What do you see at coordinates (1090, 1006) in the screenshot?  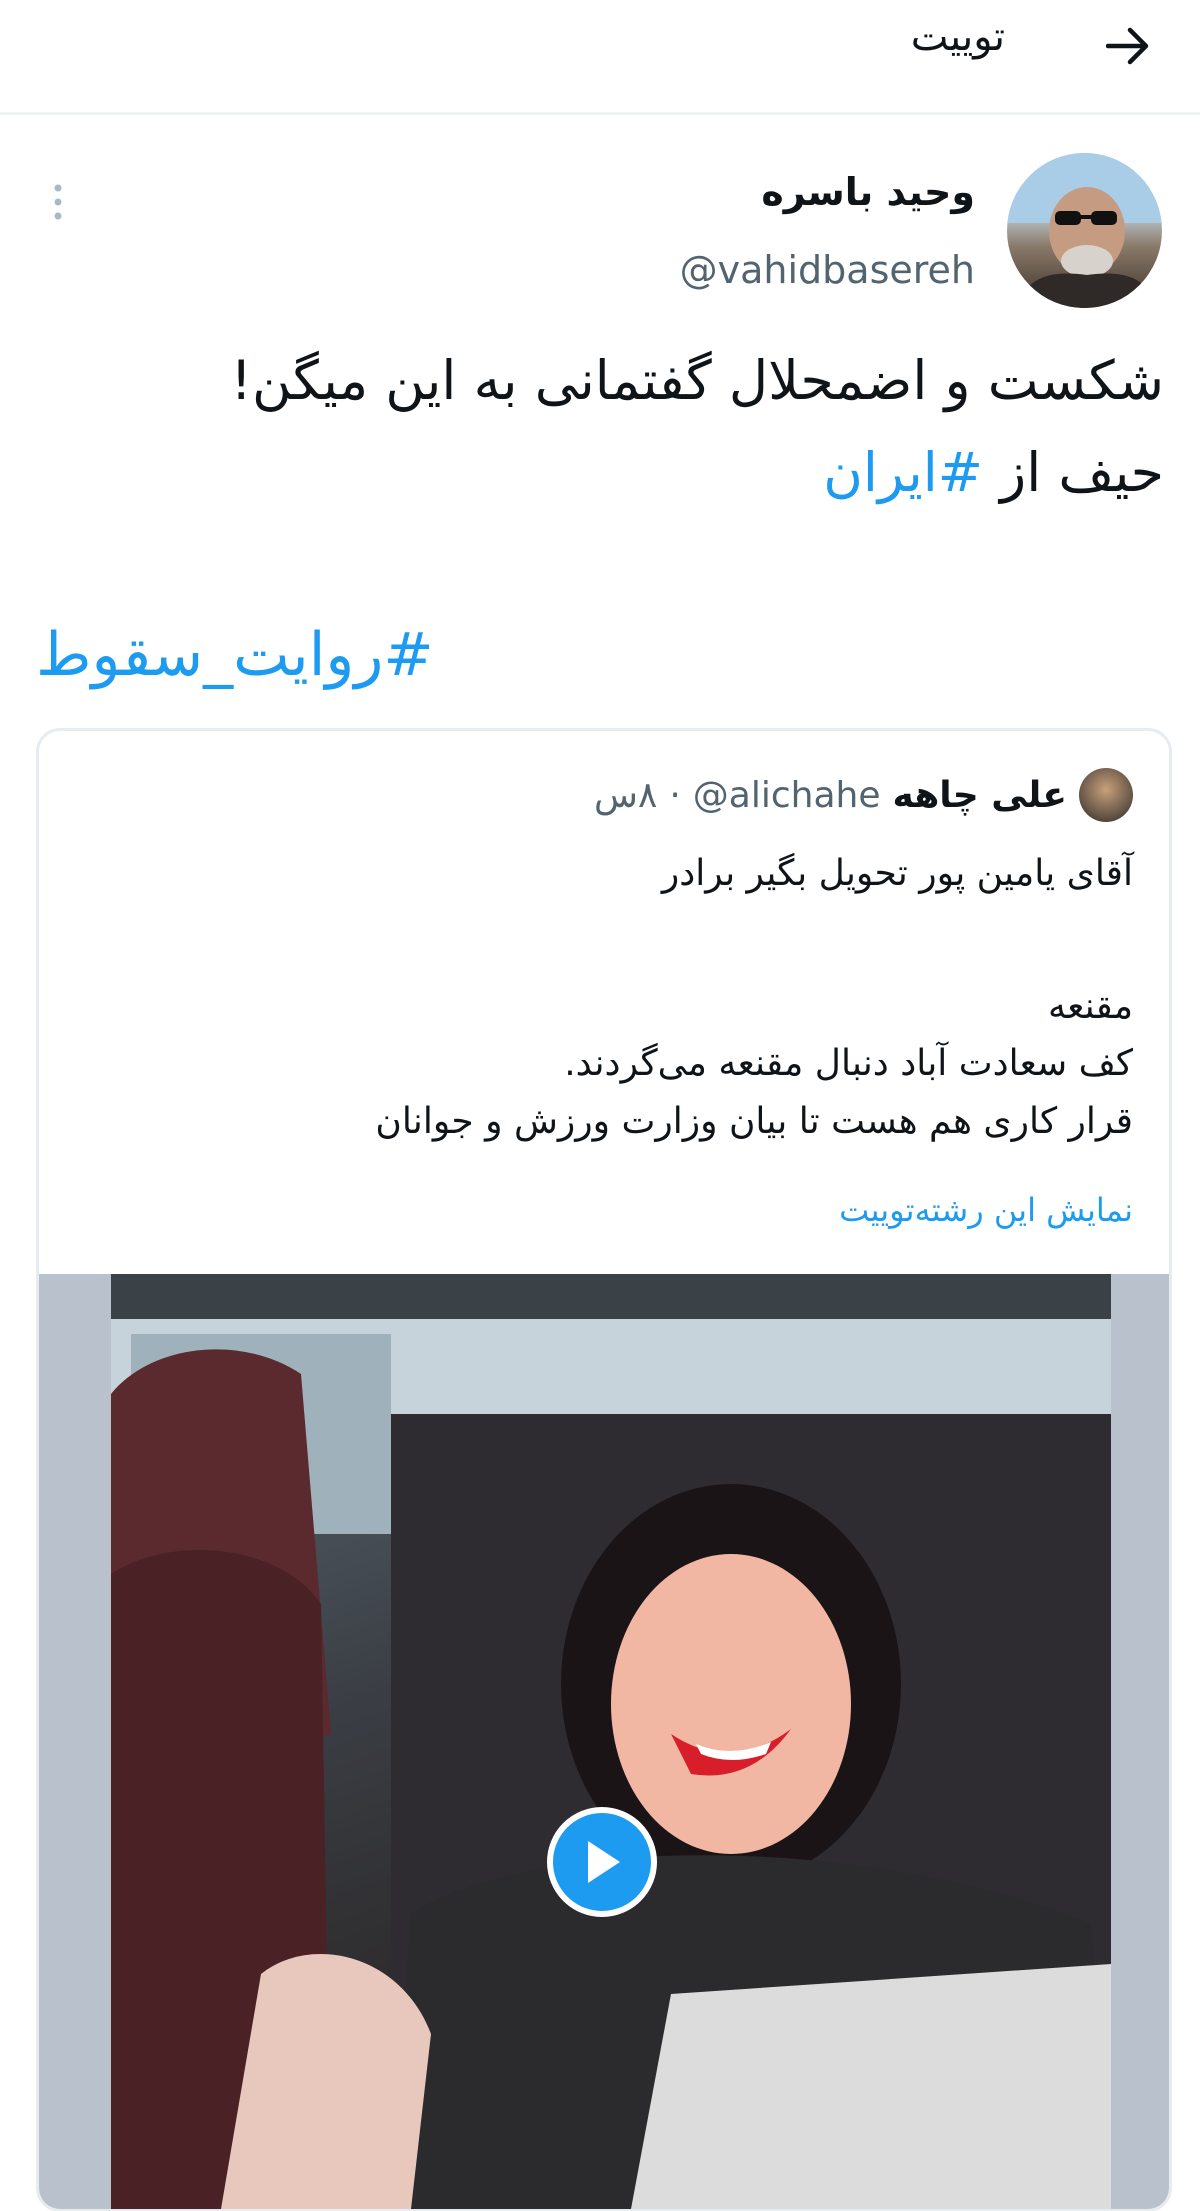 I see `quoted-text-line-2: مقنعه` at bounding box center [1090, 1006].